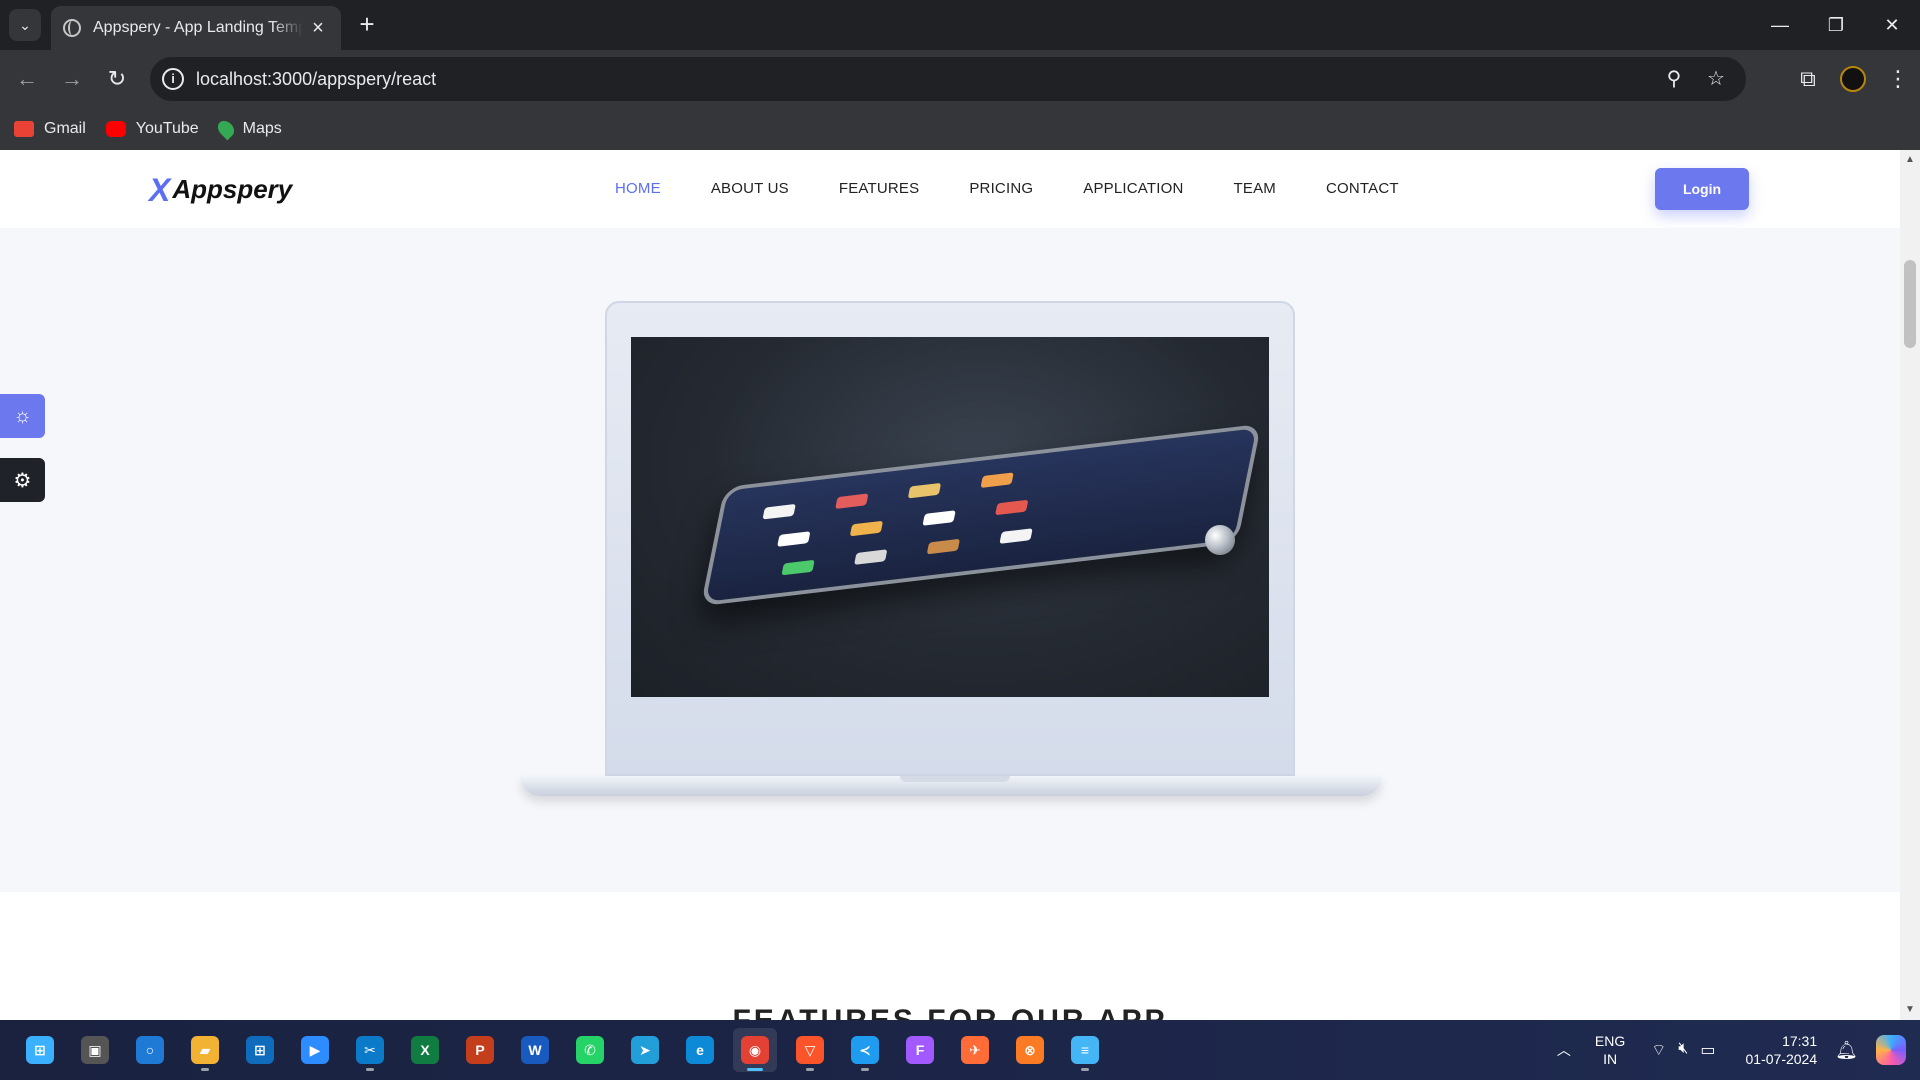 The height and width of the screenshot is (1080, 1920). Describe the element at coordinates (1610, 1041) in the screenshot. I see `lang-code: ENG` at that location.